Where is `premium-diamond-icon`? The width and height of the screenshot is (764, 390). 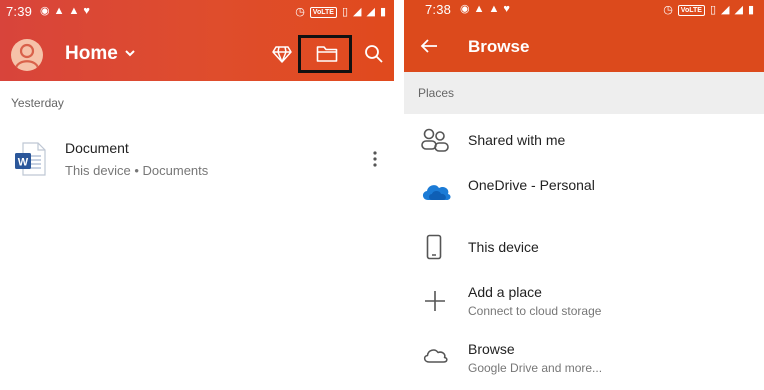
premium-diamond-icon is located at coordinates (282, 56).